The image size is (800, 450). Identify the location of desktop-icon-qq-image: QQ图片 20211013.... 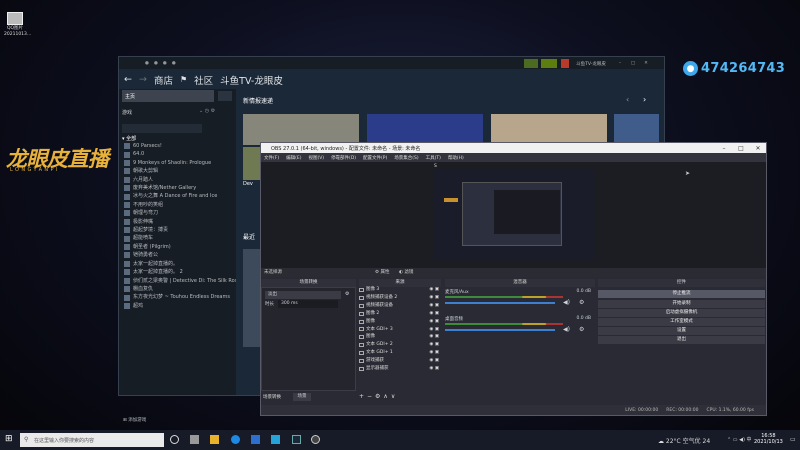
(17, 25).